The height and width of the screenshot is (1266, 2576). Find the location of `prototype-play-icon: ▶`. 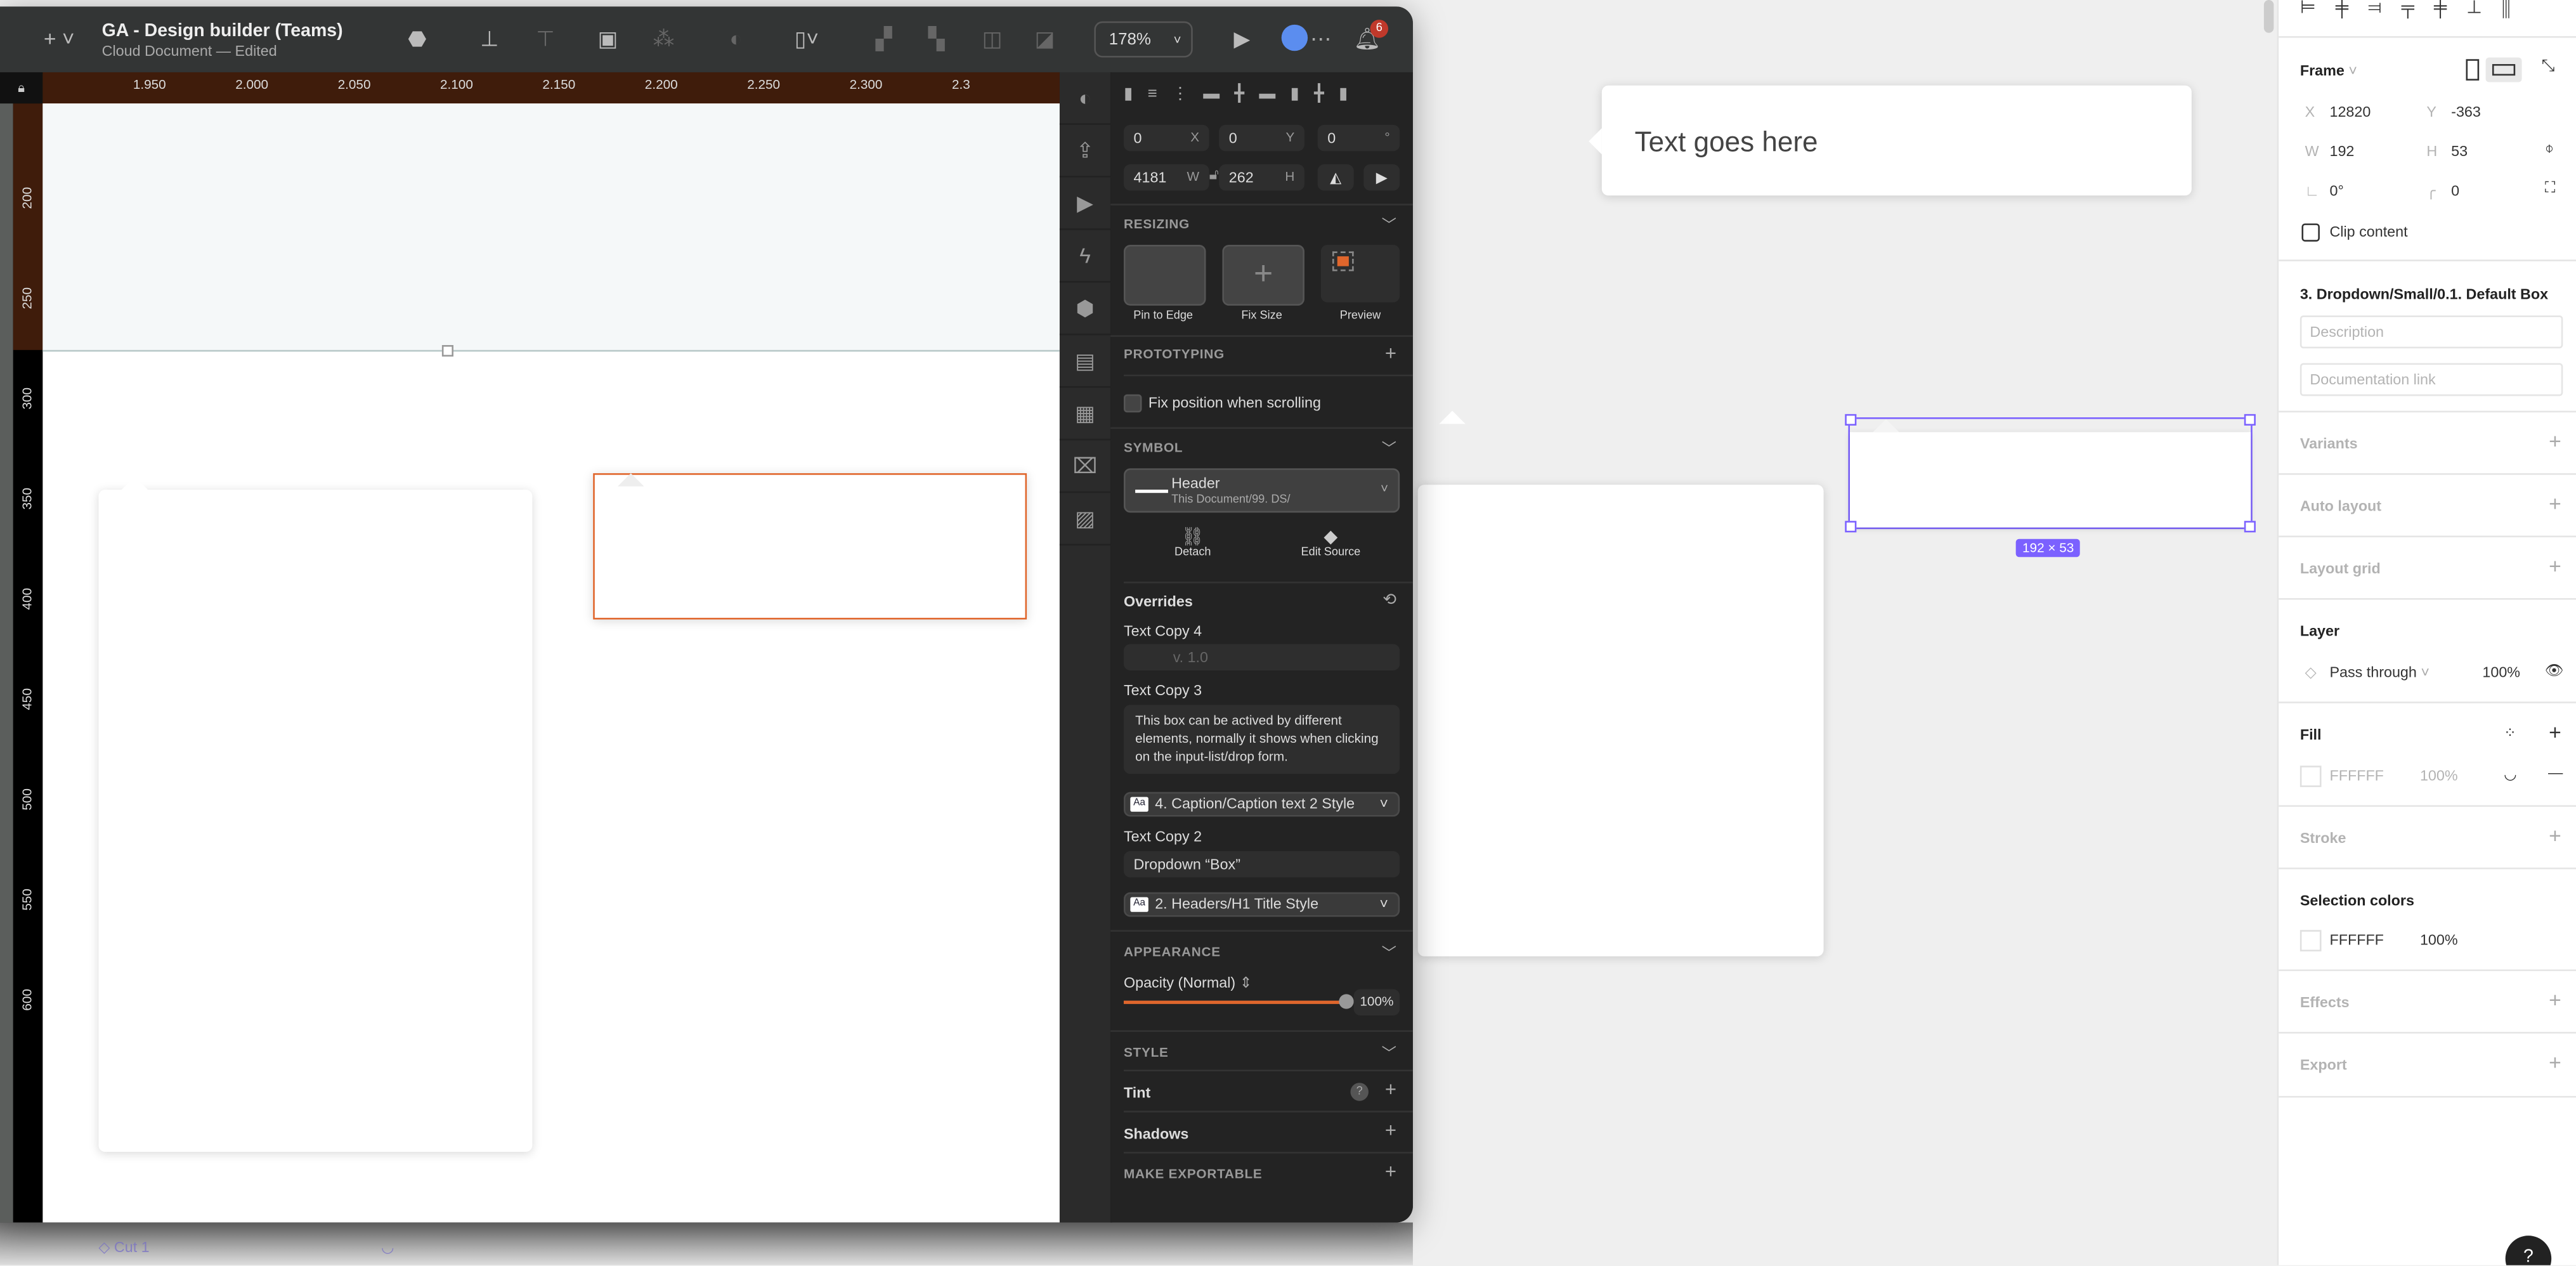

prototype-play-icon: ▶ is located at coordinates (1085, 204).